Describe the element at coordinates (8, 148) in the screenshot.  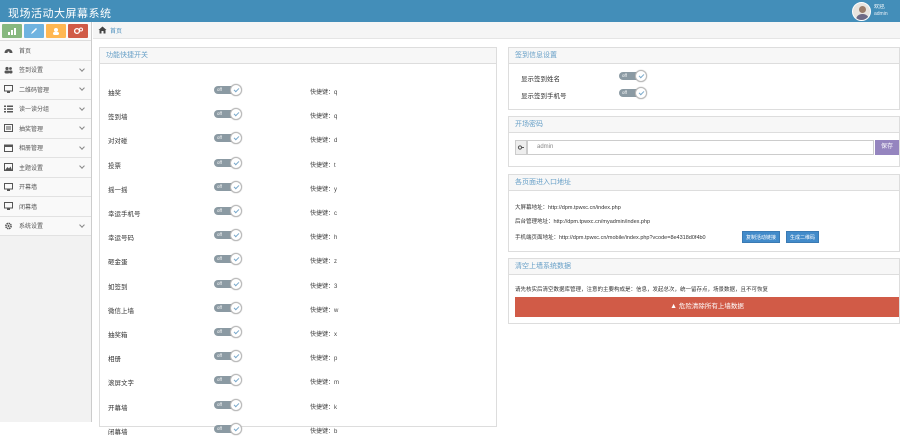
I see `calendar-icon` at that location.